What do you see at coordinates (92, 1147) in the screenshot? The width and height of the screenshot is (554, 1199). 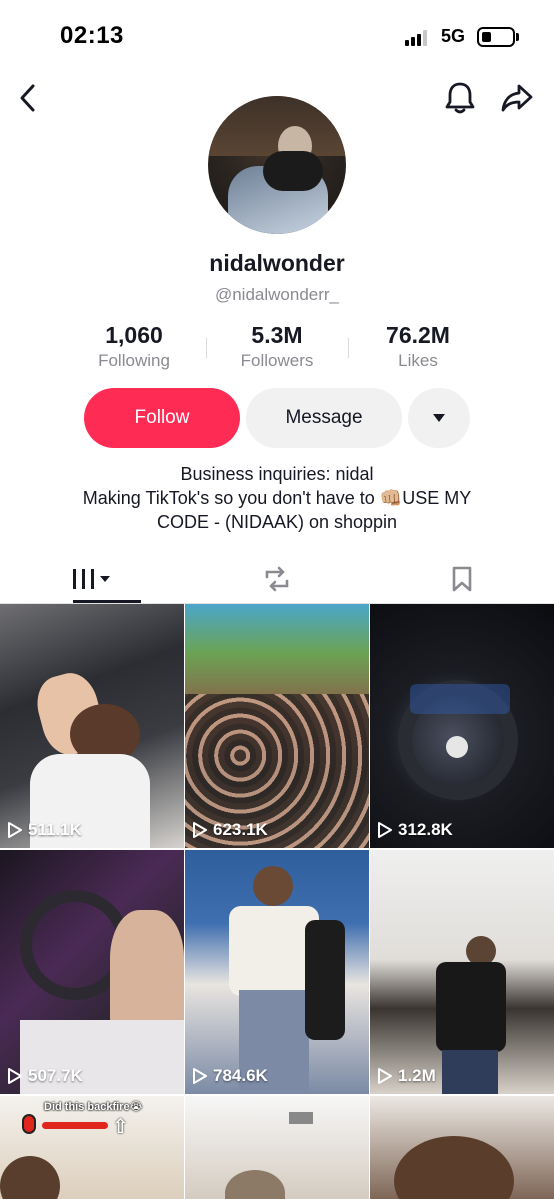 I see `video-thumbnail: Did this backfire😭 ⇧` at bounding box center [92, 1147].